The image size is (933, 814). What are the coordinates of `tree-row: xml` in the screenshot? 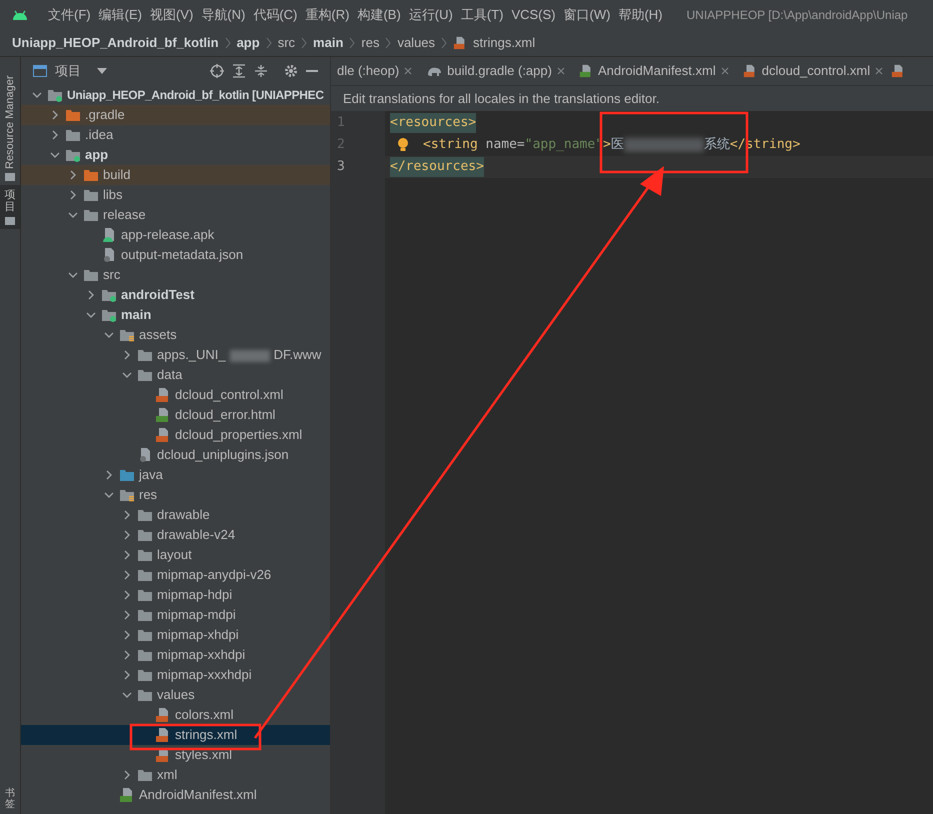 It's located at (175, 775).